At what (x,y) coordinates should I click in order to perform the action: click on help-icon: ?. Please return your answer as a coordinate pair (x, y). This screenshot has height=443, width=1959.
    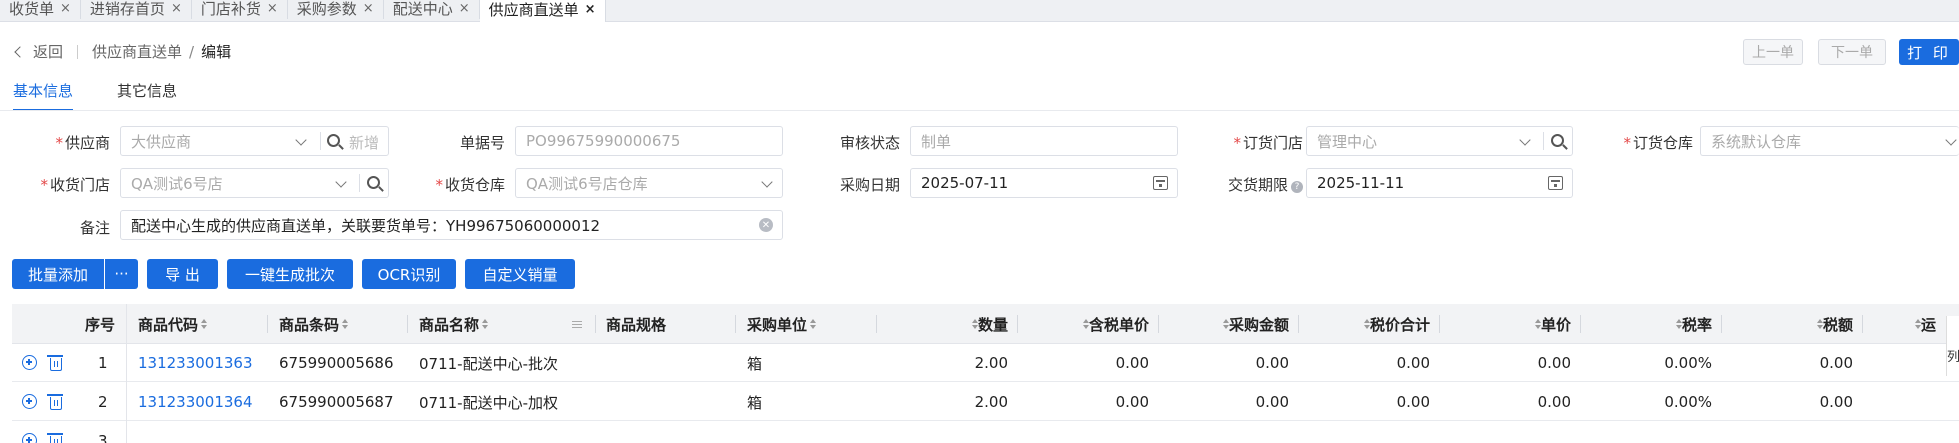
    Looking at the image, I should click on (1297, 187).